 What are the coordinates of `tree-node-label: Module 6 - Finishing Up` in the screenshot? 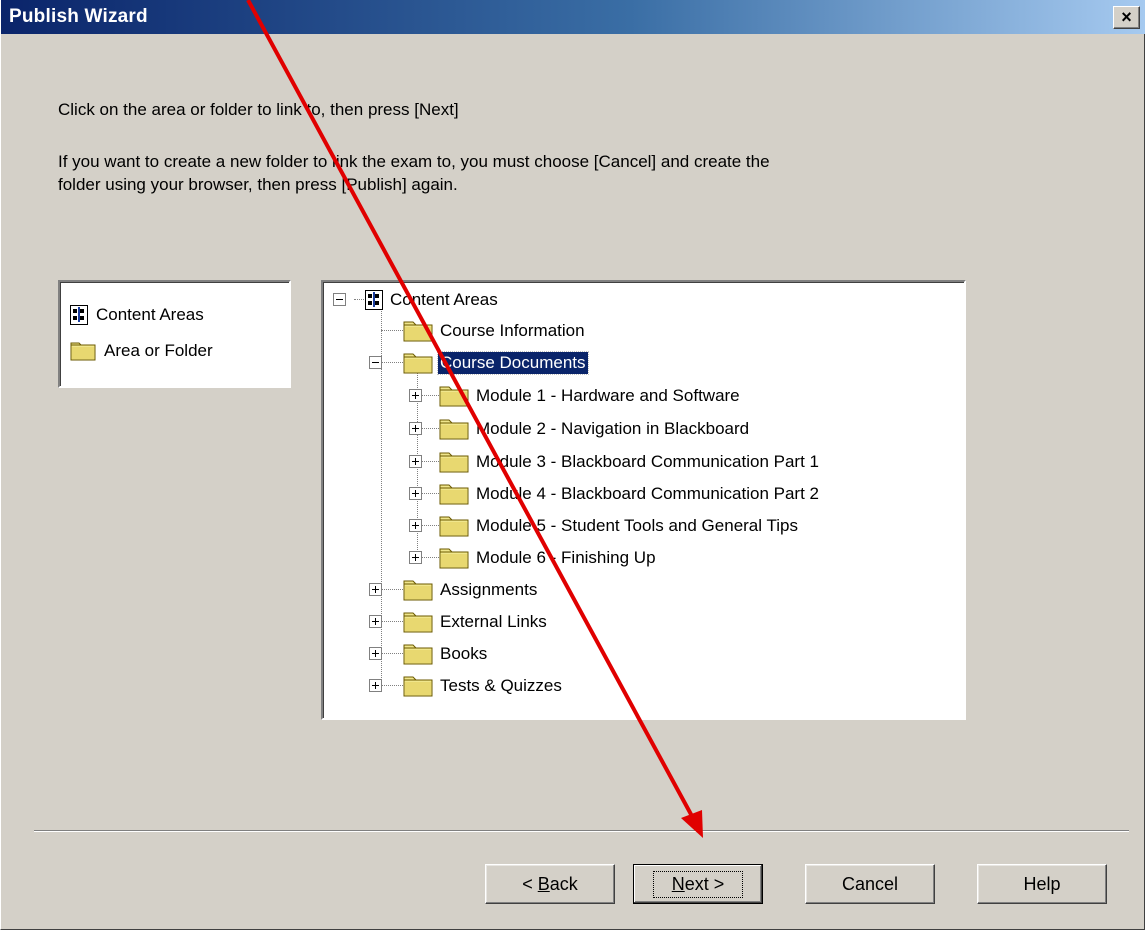 It's located at (566, 557).